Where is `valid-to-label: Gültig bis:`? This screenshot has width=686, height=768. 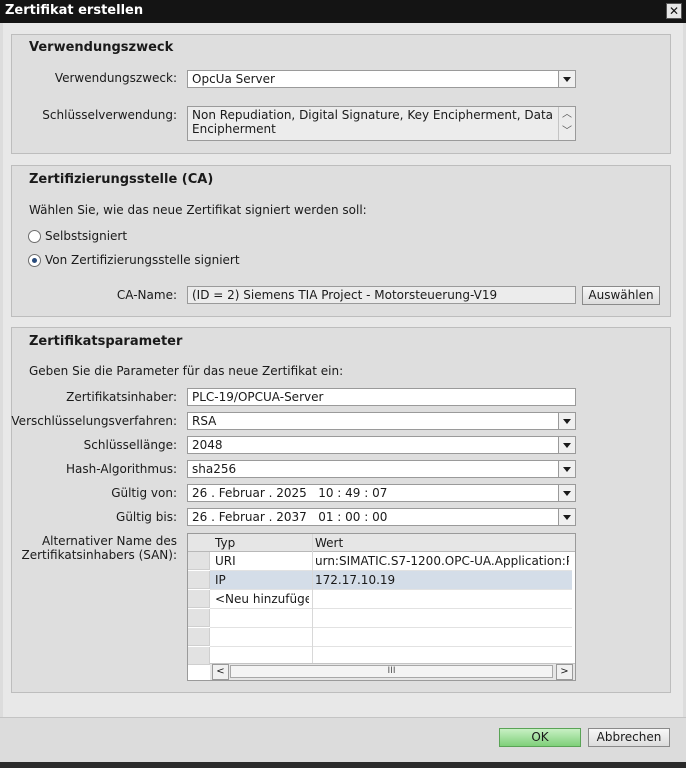 valid-to-label: Gültig bis: is located at coordinates (146, 517).